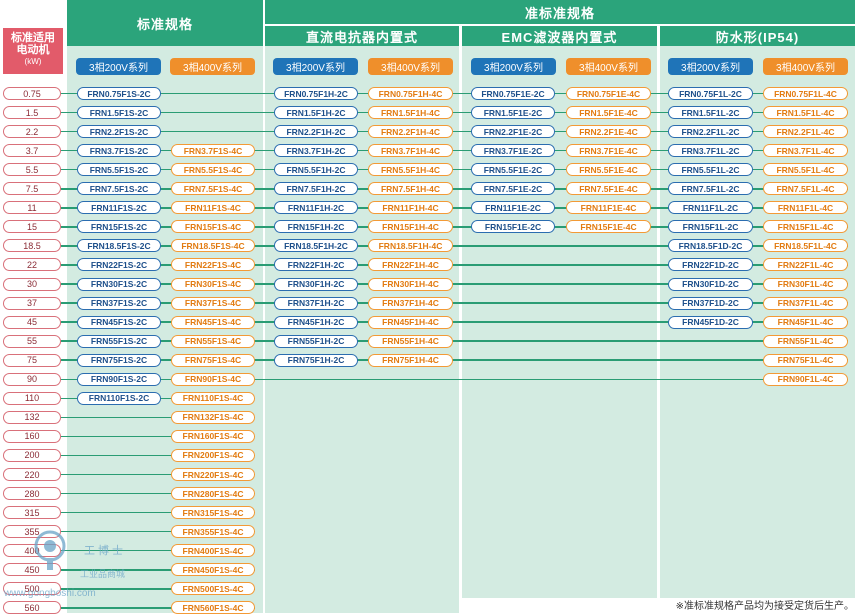 This screenshot has width=856, height=614. What do you see at coordinates (315, 66) in the screenshot?
I see `dc-200v-series: 3相200V系列` at bounding box center [315, 66].